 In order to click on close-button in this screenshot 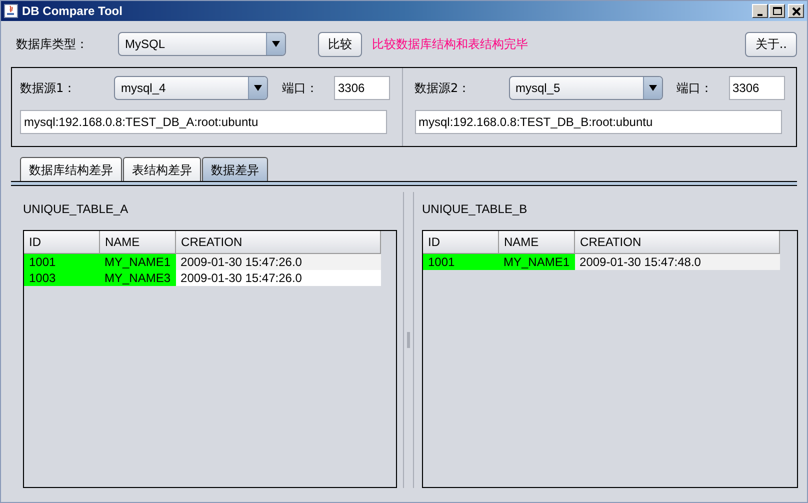, I will do `click(796, 11)`.